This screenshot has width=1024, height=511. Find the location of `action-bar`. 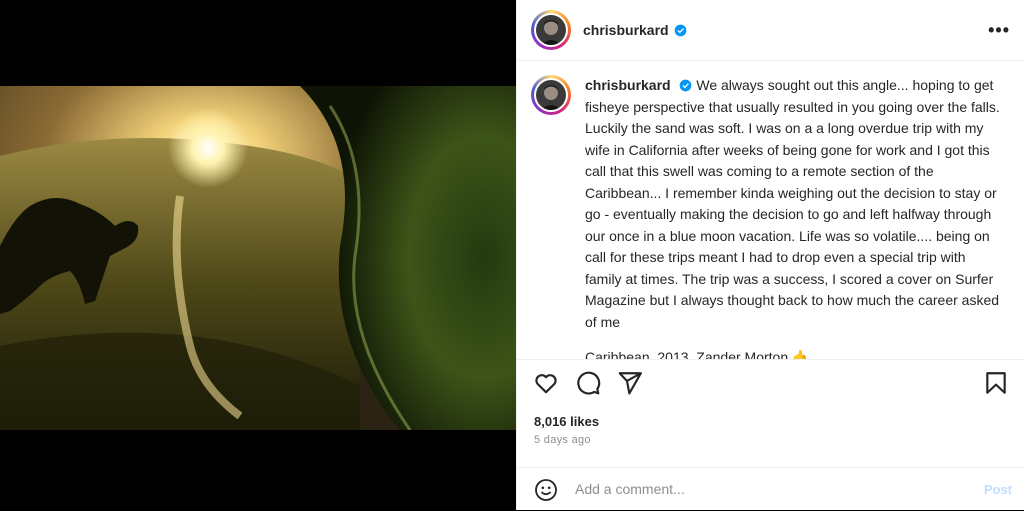

action-bar is located at coordinates (771, 384).